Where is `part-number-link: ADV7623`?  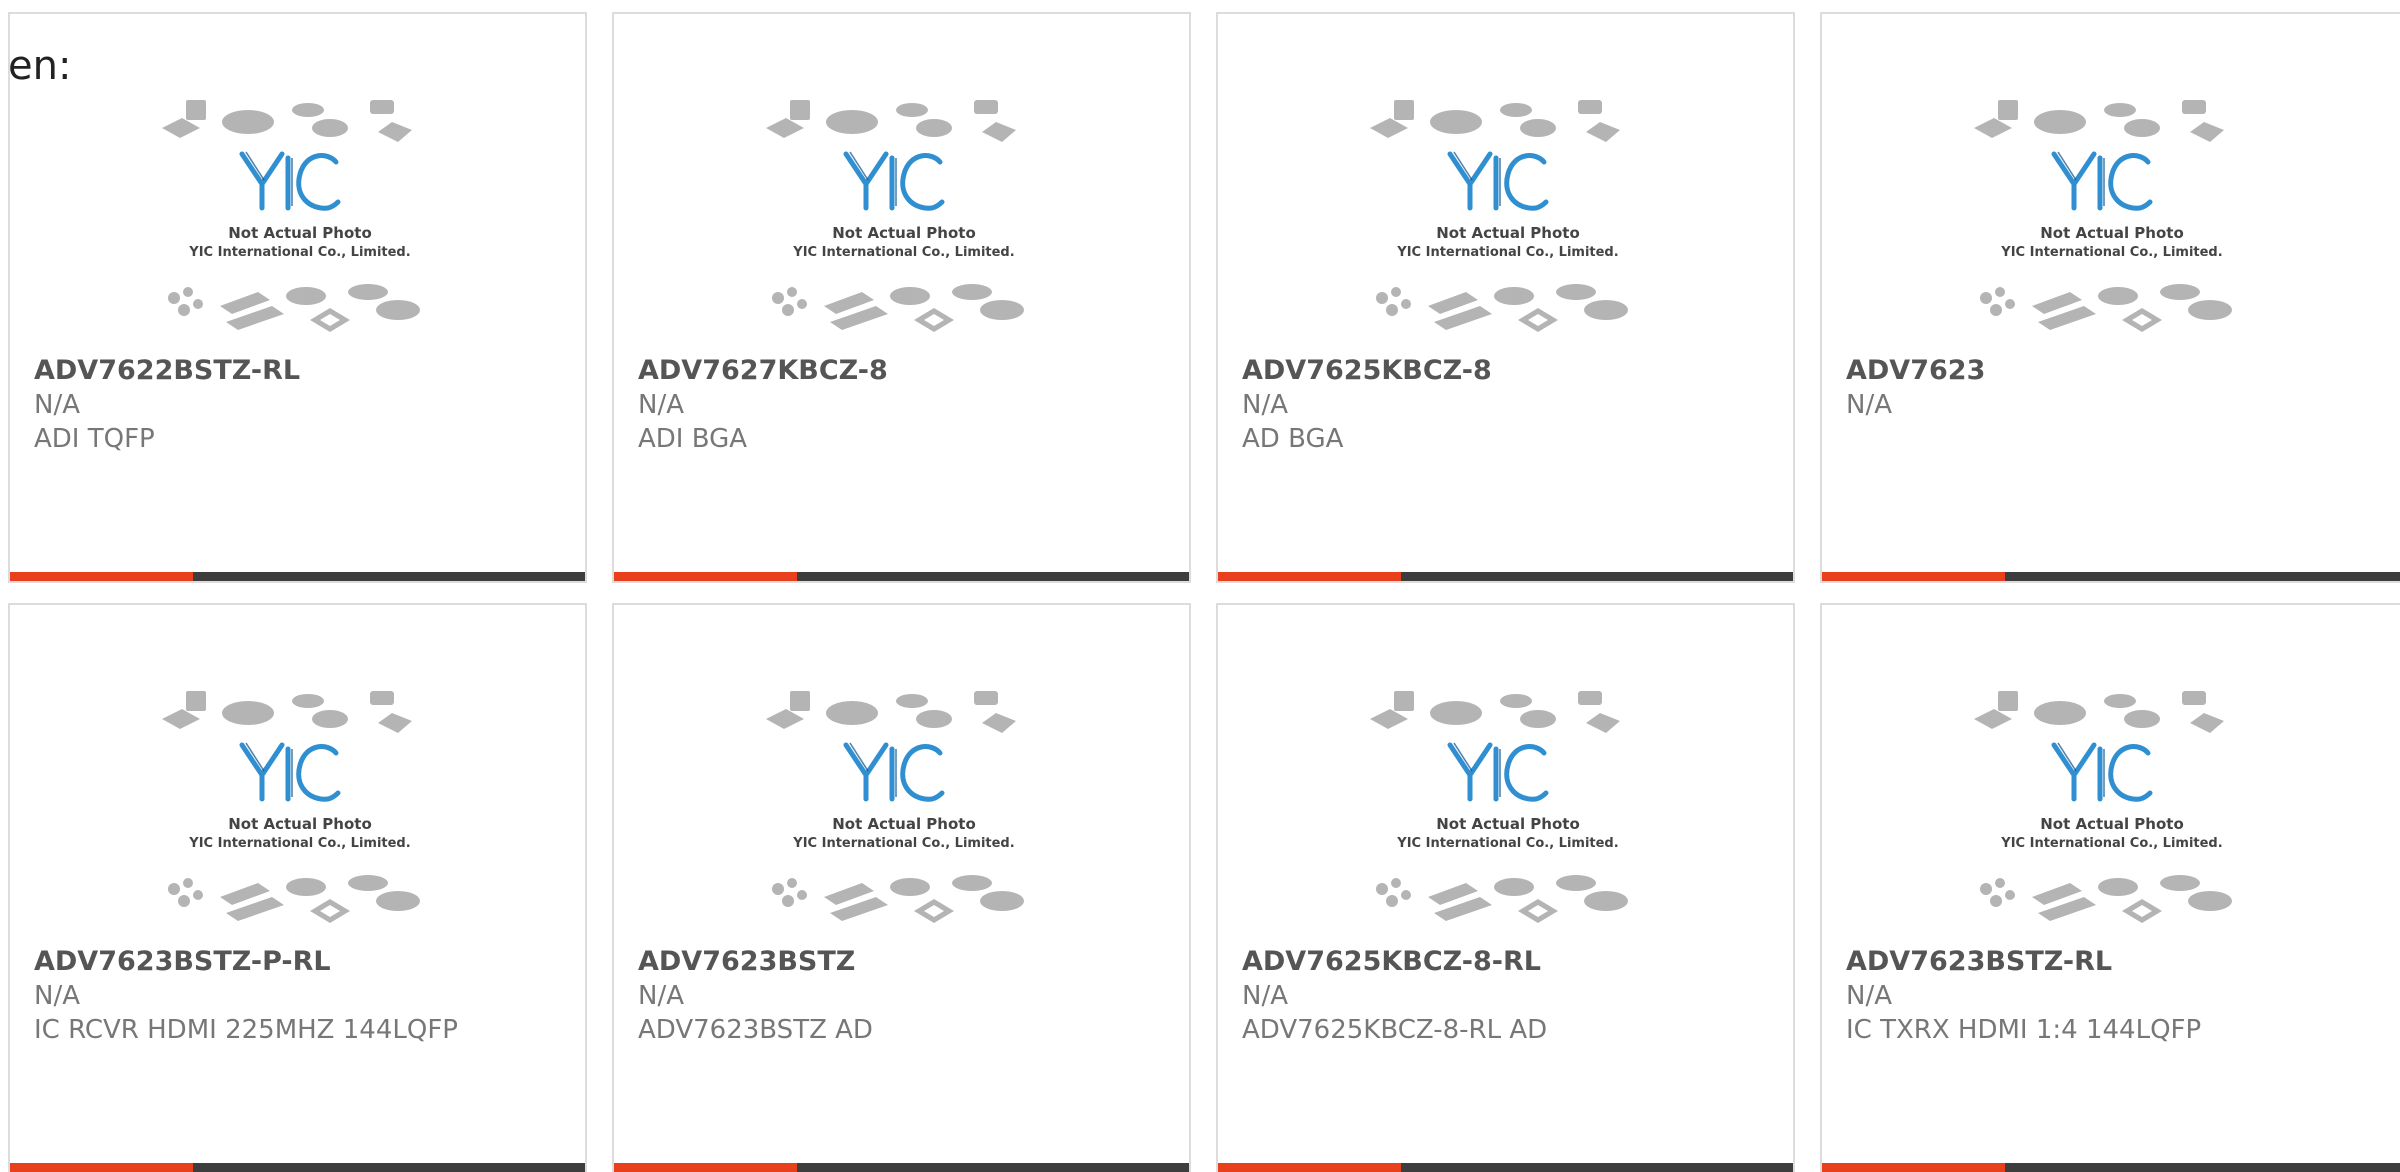
part-number-link: ADV7623 is located at coordinates (1915, 371).